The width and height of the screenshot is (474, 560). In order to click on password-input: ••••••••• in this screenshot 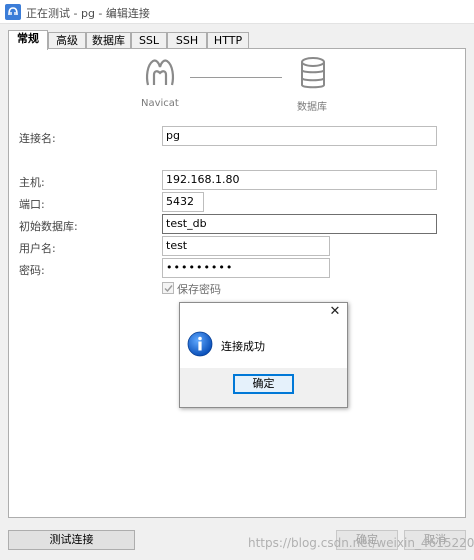, I will do `click(246, 268)`.